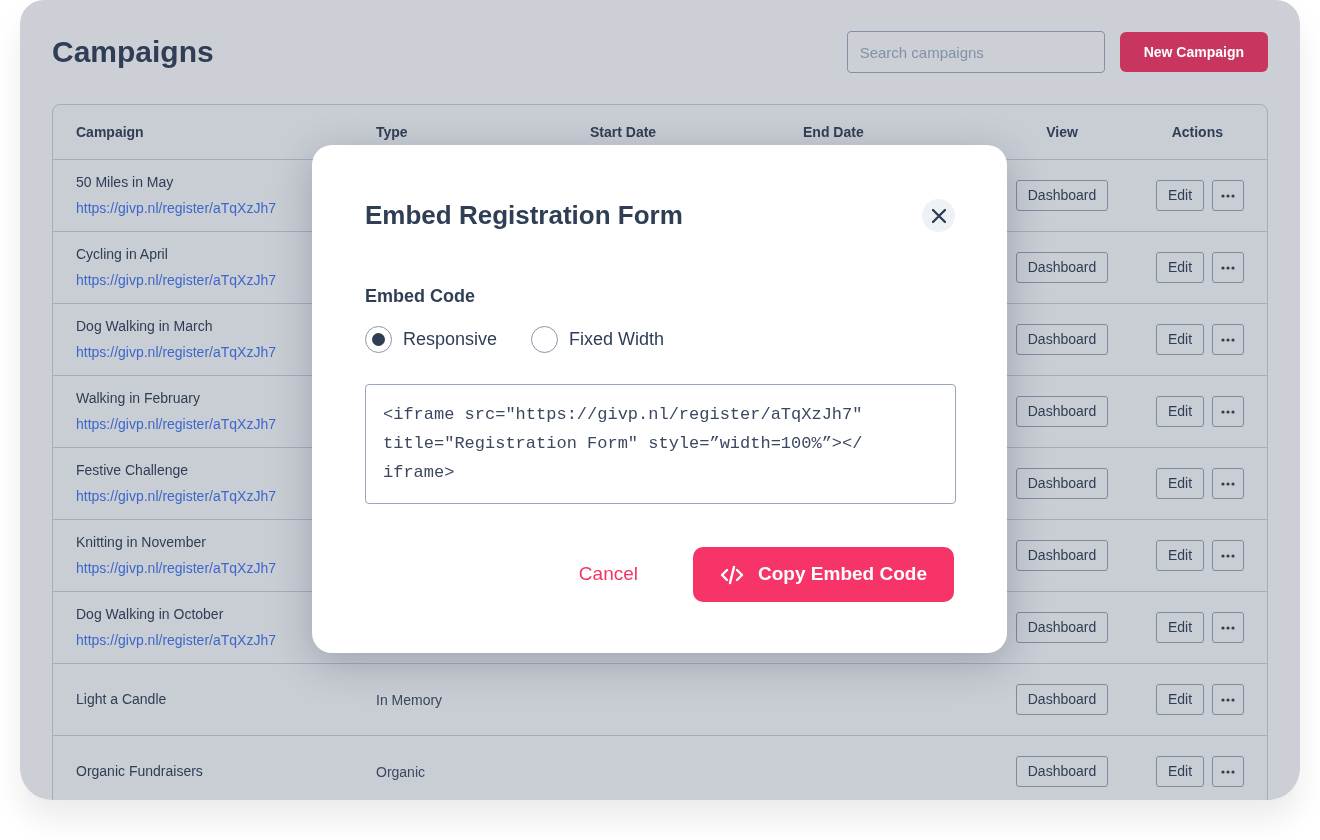 This screenshot has width=1320, height=840. Describe the element at coordinates (125, 182) in the screenshot. I see `campaign-name: 50 Miles in May` at that location.